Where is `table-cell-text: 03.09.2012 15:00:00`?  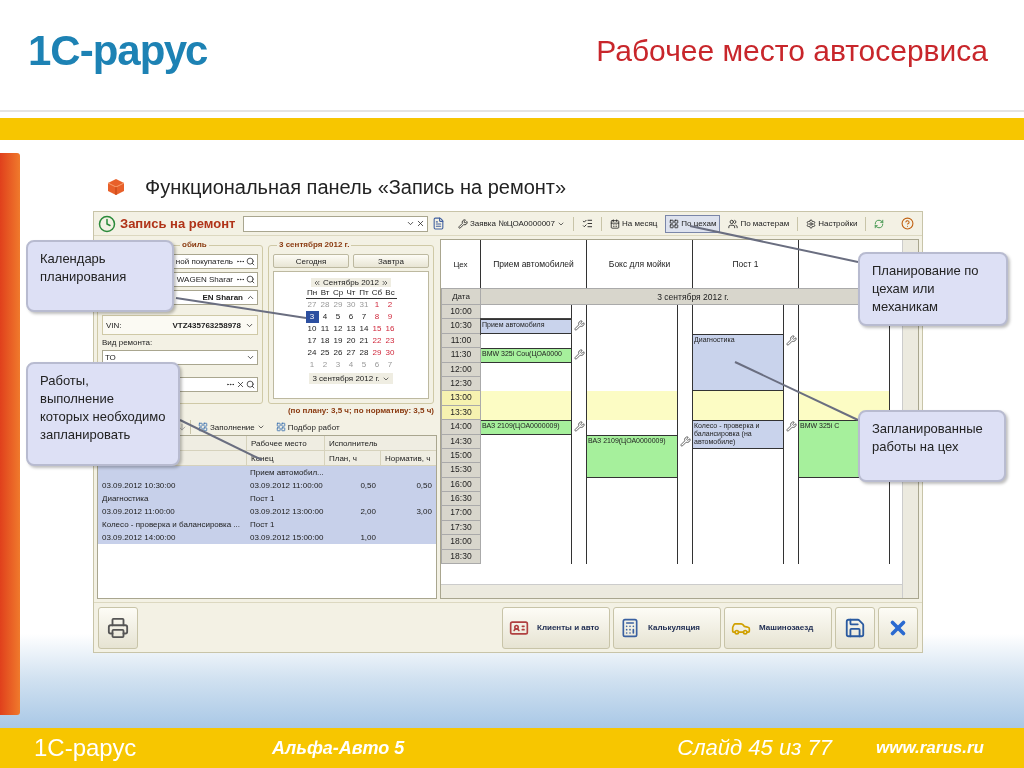
table-cell-text: 03.09.2012 15:00:00 is located at coordinates (286, 538).